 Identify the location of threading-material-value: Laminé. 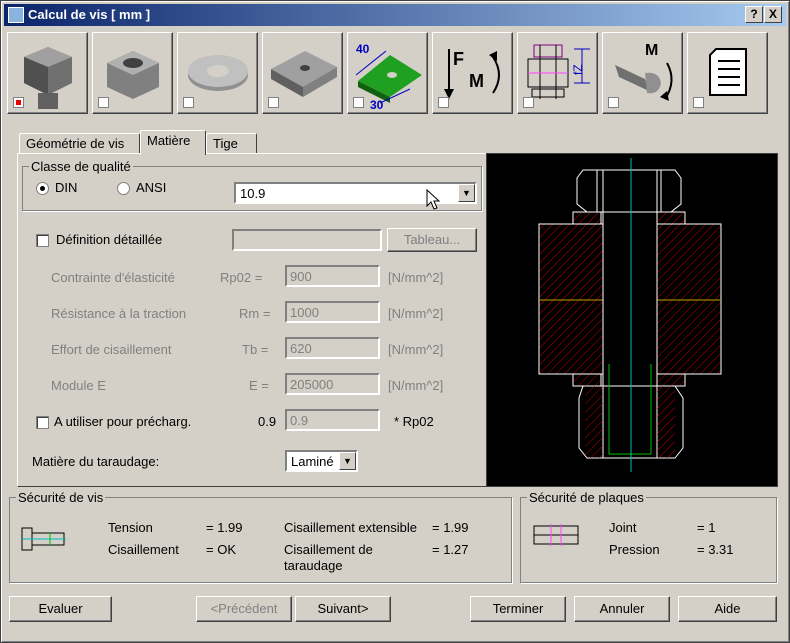
(312, 461).